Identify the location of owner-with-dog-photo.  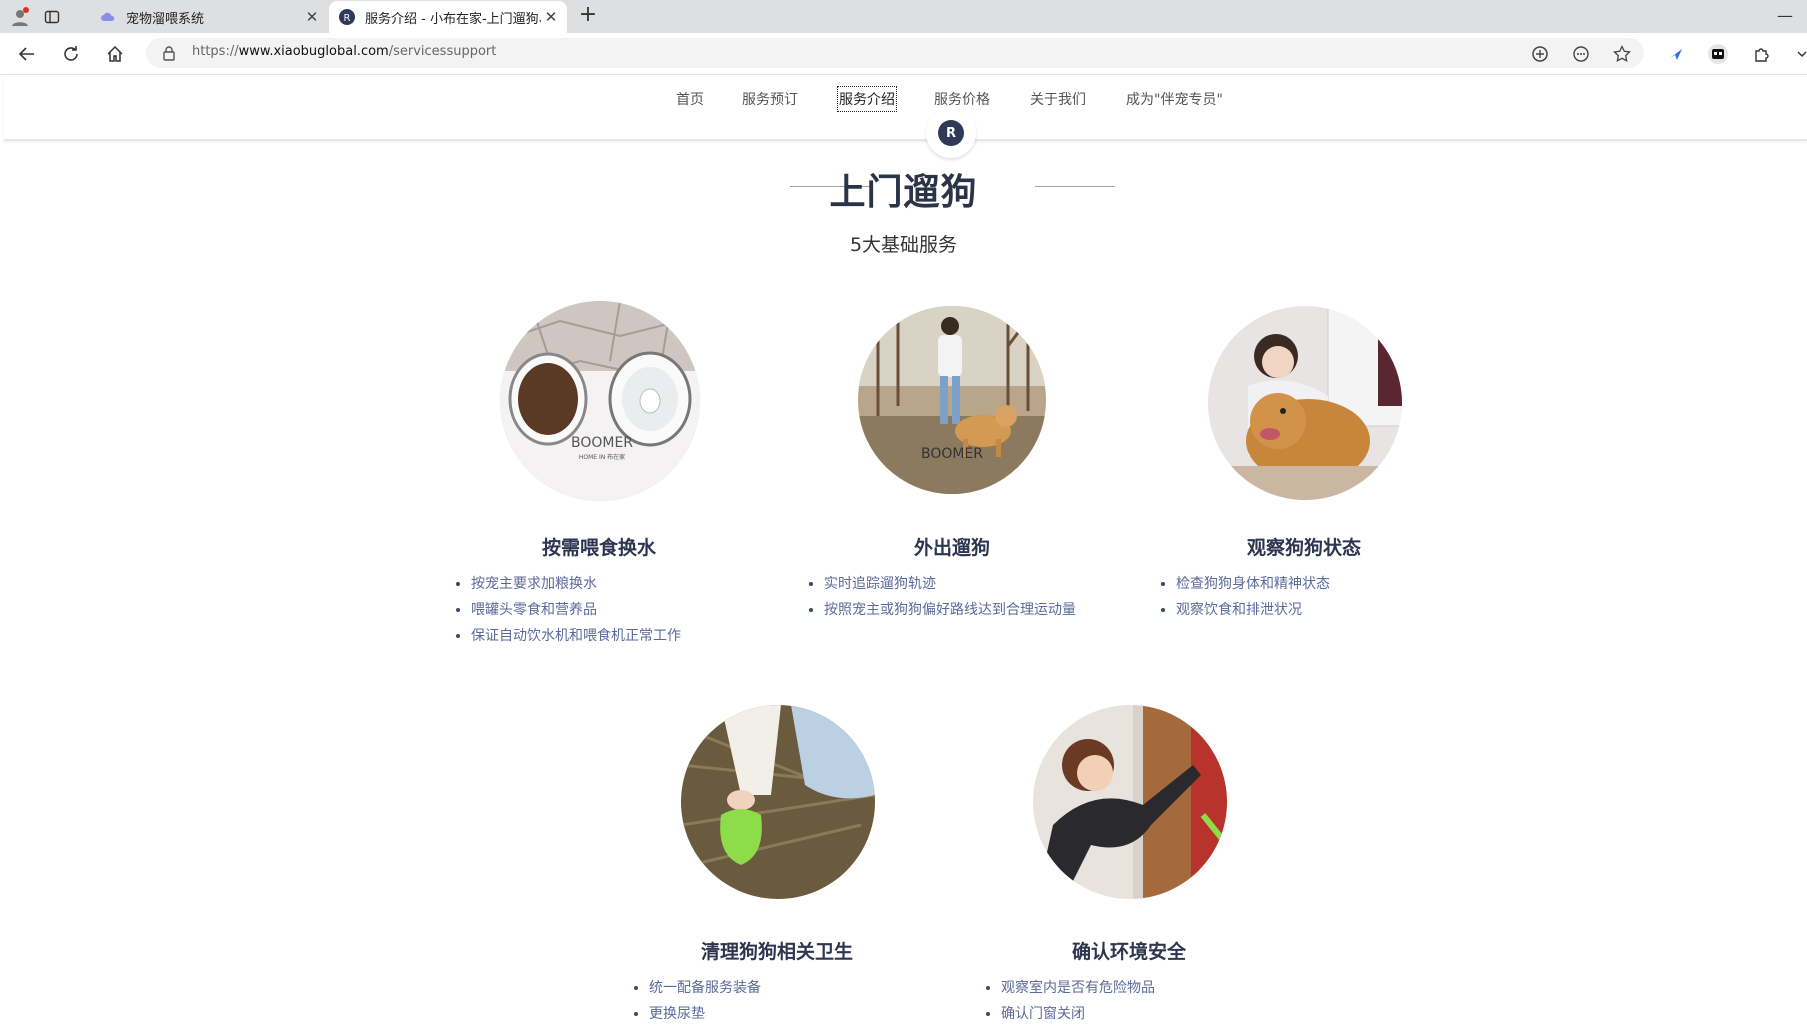
(1305, 403).